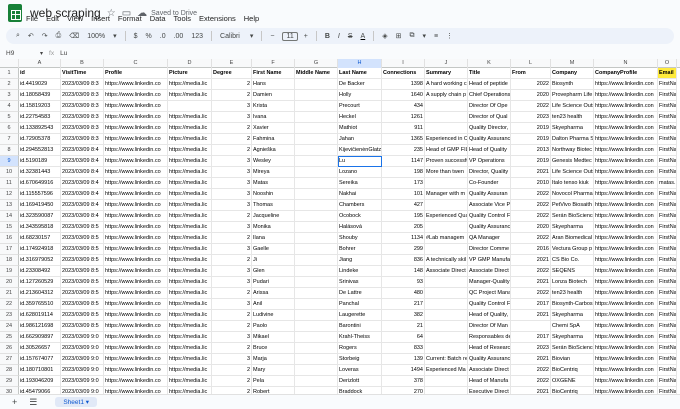 The image size is (680, 409). What do you see at coordinates (130, 20) in the screenshot?
I see `menu-format: Format` at bounding box center [130, 20].